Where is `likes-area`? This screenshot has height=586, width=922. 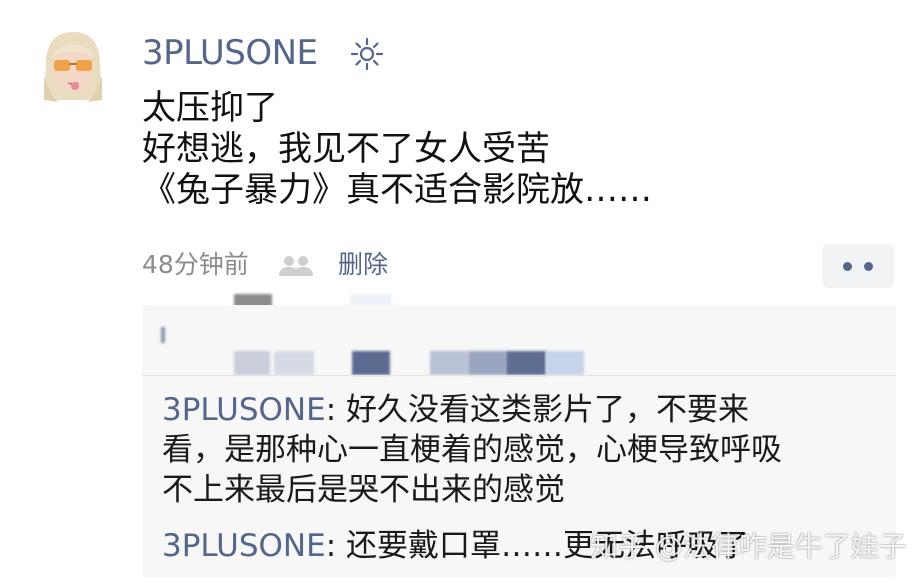 likes-area is located at coordinates (519, 340).